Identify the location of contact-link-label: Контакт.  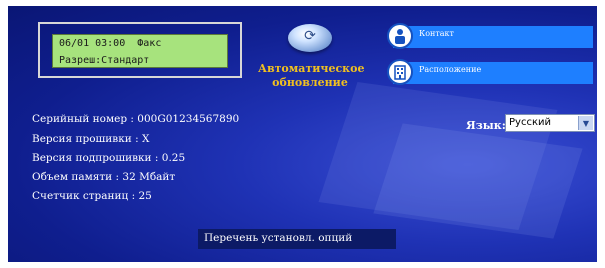
(436, 33).